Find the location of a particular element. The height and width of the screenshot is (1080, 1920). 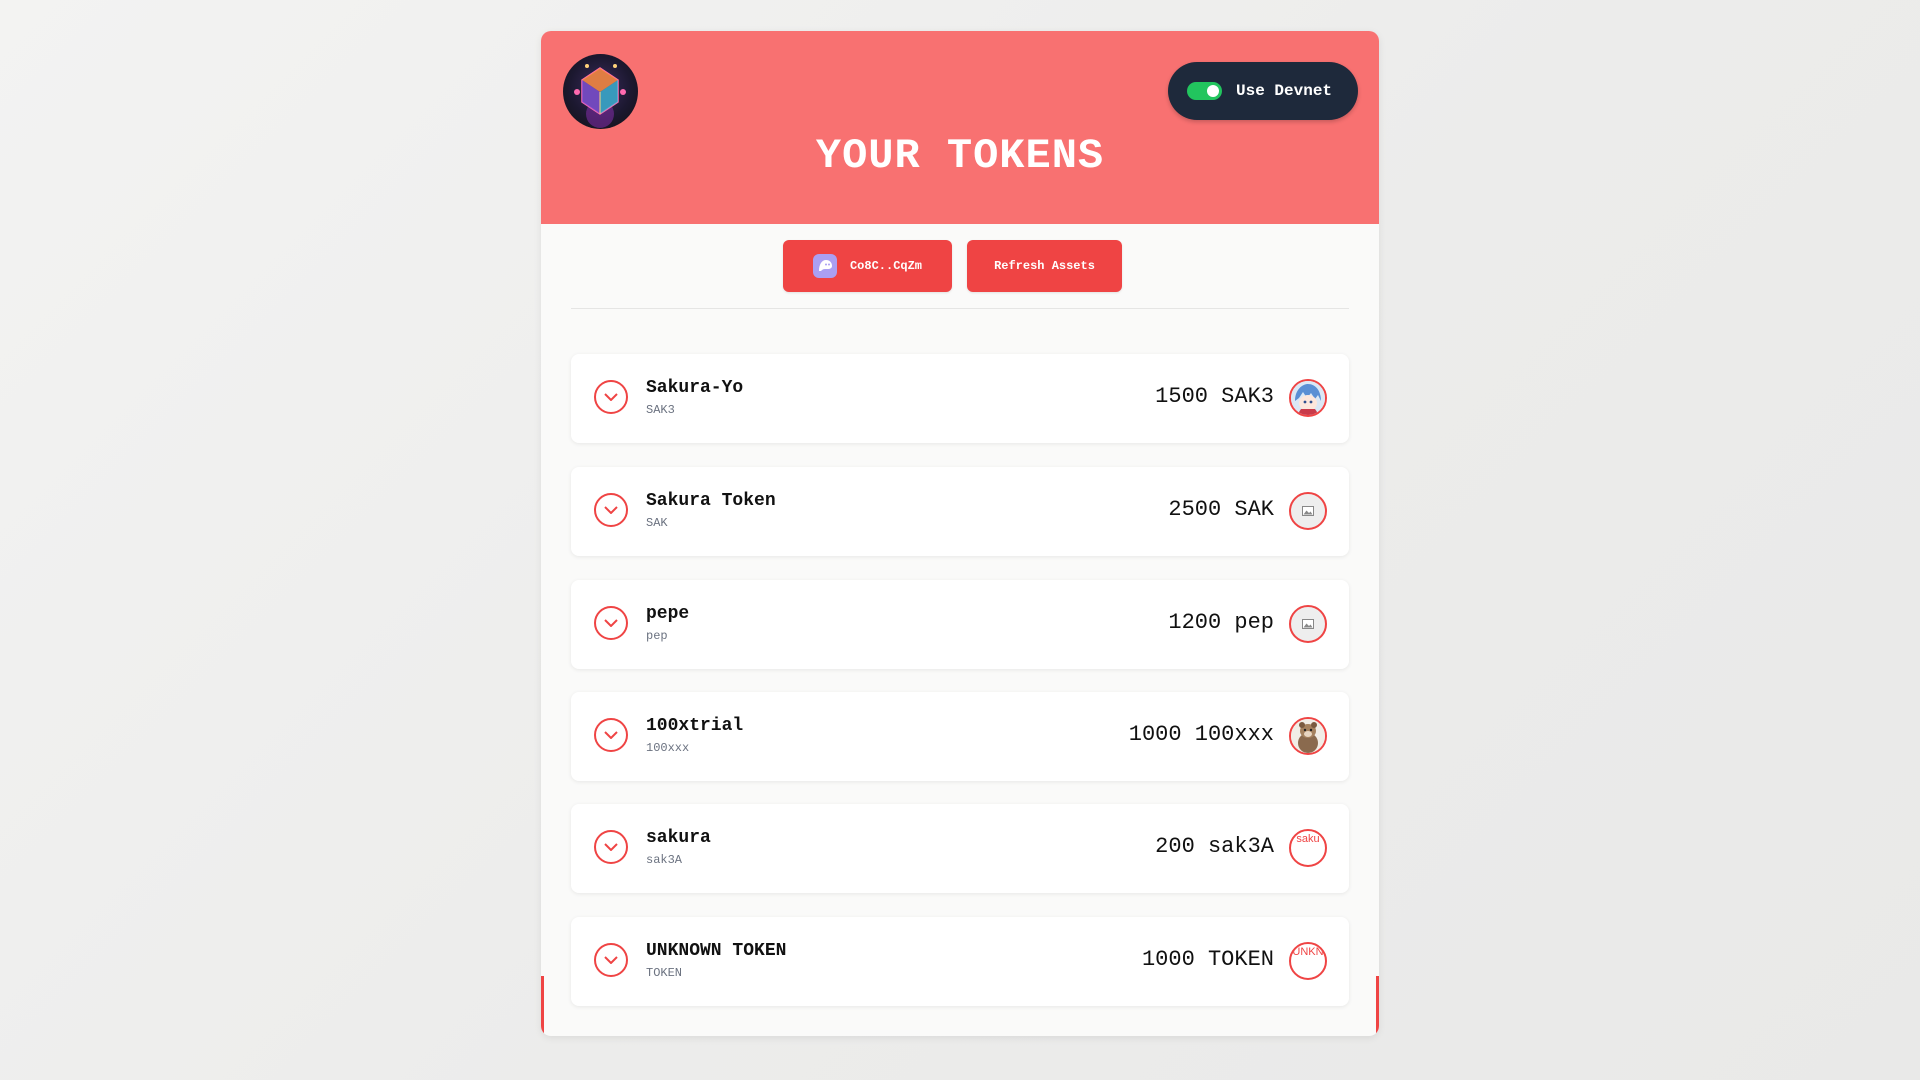

token-row: Sakura Token SAK 2500 SAK is located at coordinates (960, 511).